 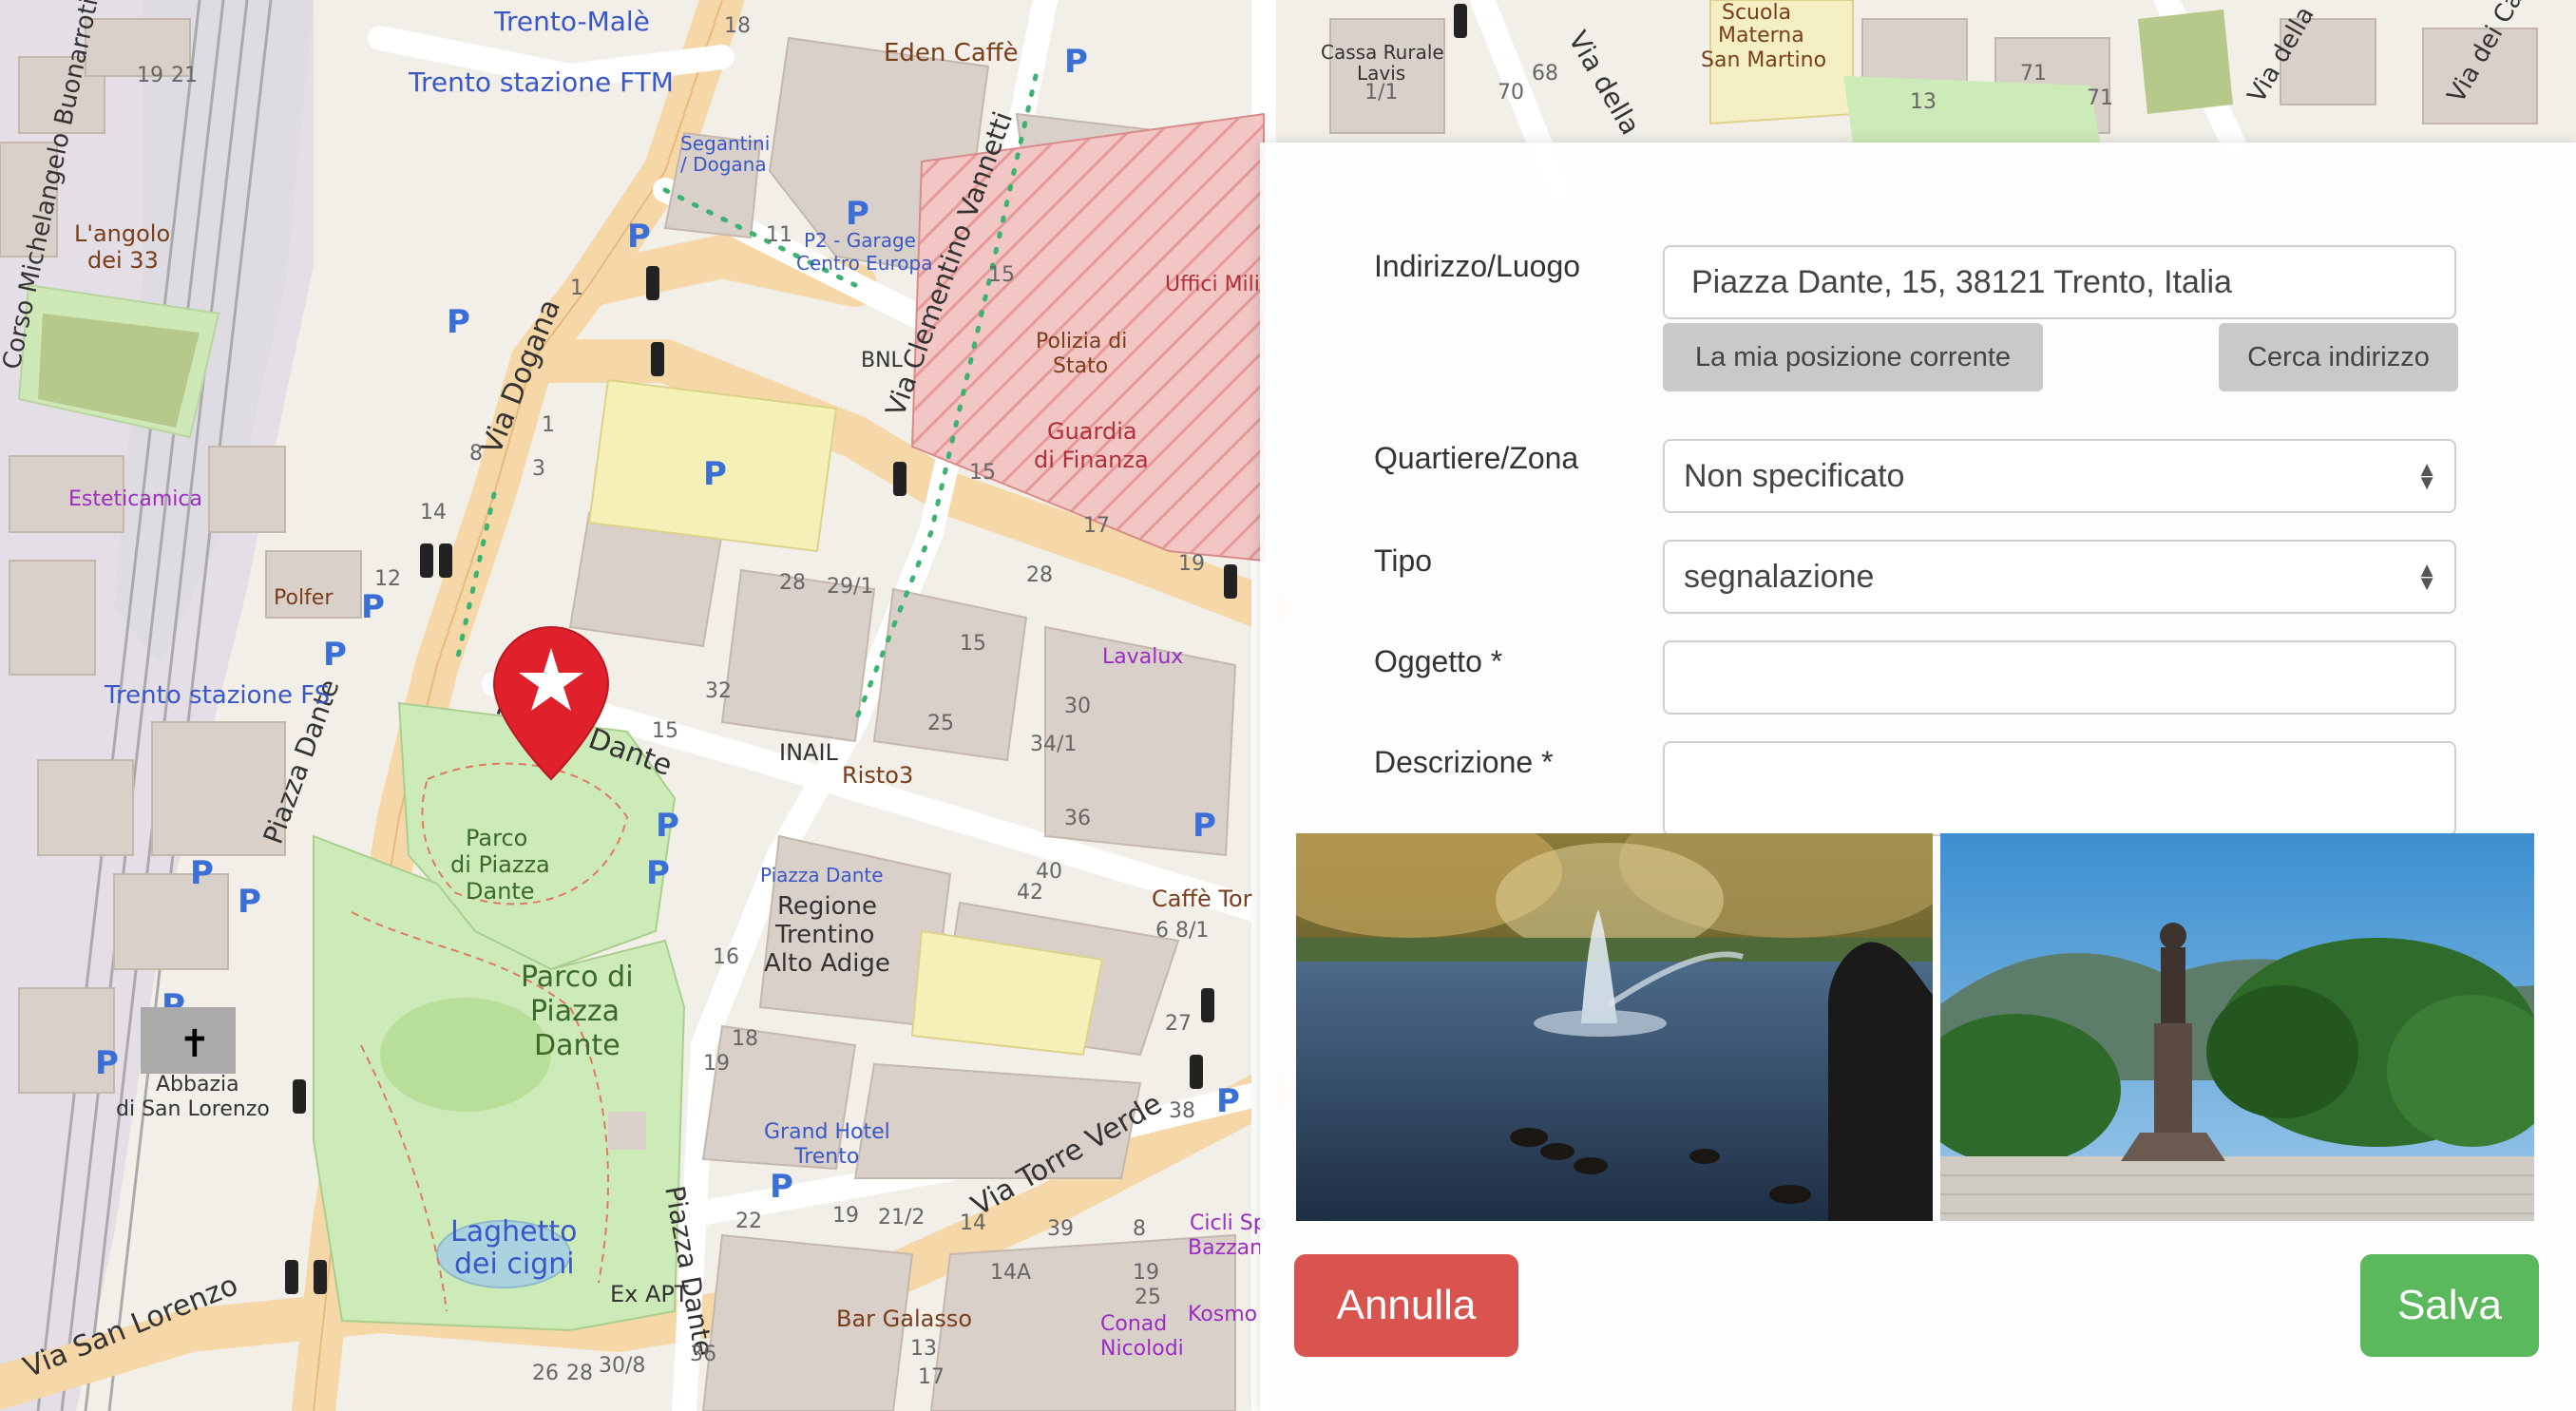 What do you see at coordinates (433, 512) in the screenshot?
I see `svg-text: 14` at bounding box center [433, 512].